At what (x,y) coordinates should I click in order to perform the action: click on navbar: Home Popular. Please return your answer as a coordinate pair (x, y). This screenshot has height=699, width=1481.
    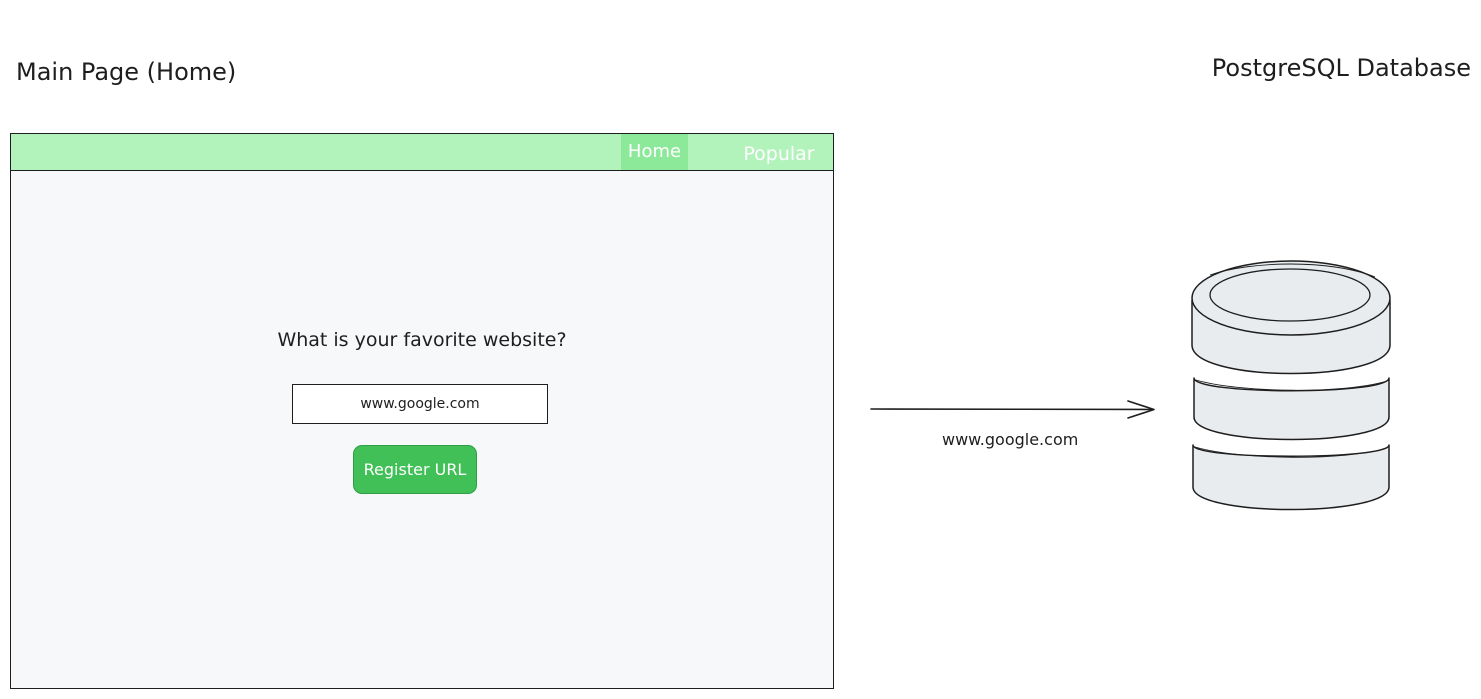
    Looking at the image, I should click on (422, 152).